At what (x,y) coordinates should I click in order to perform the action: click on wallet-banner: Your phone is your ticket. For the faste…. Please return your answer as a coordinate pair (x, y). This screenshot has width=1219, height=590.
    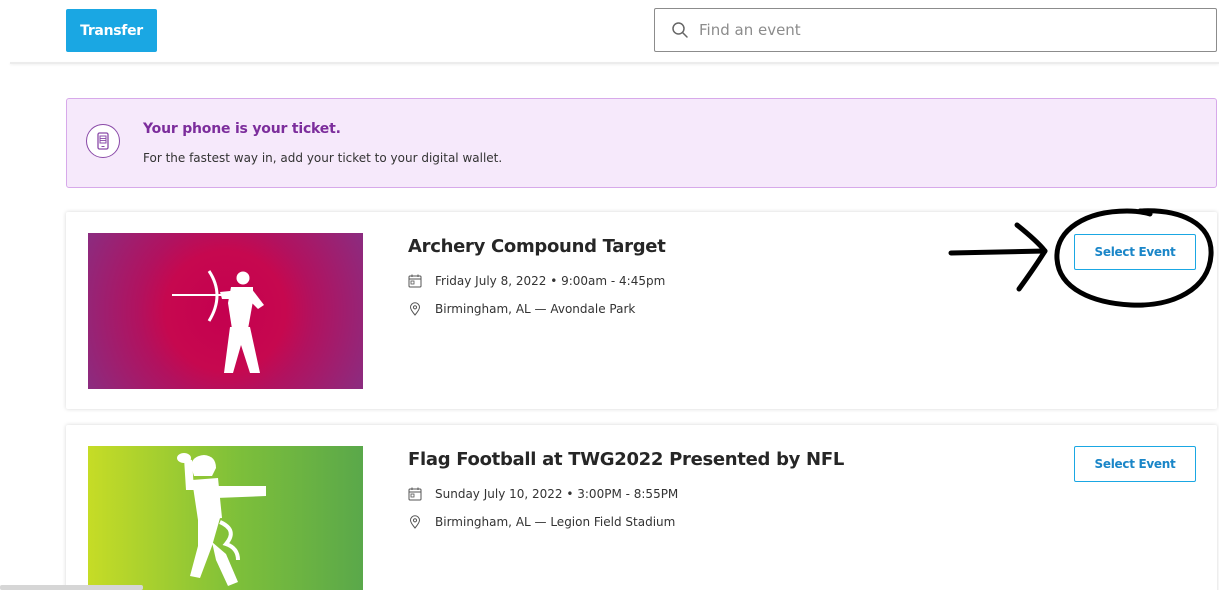
    Looking at the image, I should click on (641, 143).